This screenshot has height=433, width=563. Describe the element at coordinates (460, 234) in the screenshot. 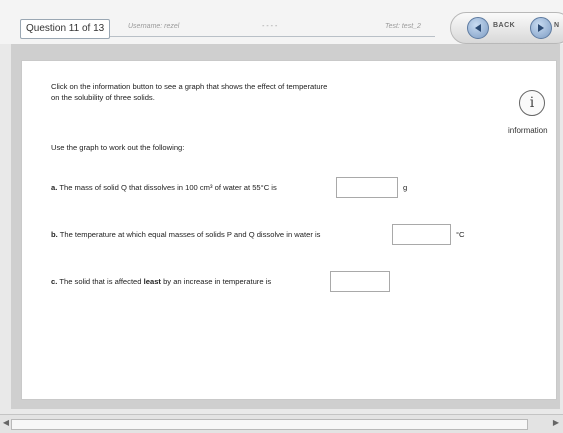

I see `unit-b: °C` at that location.